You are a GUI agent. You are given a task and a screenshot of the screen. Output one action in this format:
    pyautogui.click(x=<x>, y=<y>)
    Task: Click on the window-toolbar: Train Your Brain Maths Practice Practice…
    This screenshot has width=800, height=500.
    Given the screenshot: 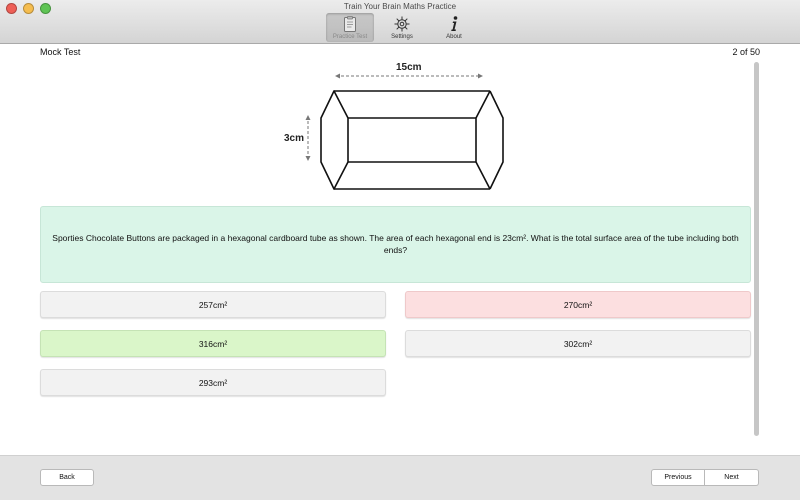 What is the action you would take?
    pyautogui.click(x=400, y=22)
    